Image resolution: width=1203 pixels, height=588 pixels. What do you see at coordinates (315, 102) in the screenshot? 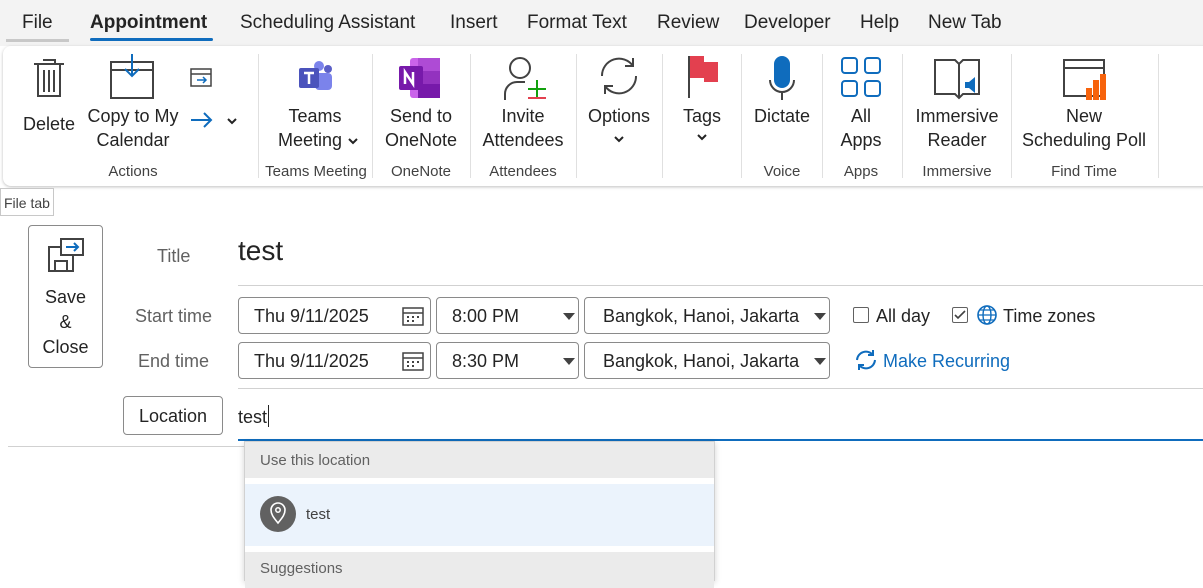
I see `teams-meeting-button: Teams Meeting` at bounding box center [315, 102].